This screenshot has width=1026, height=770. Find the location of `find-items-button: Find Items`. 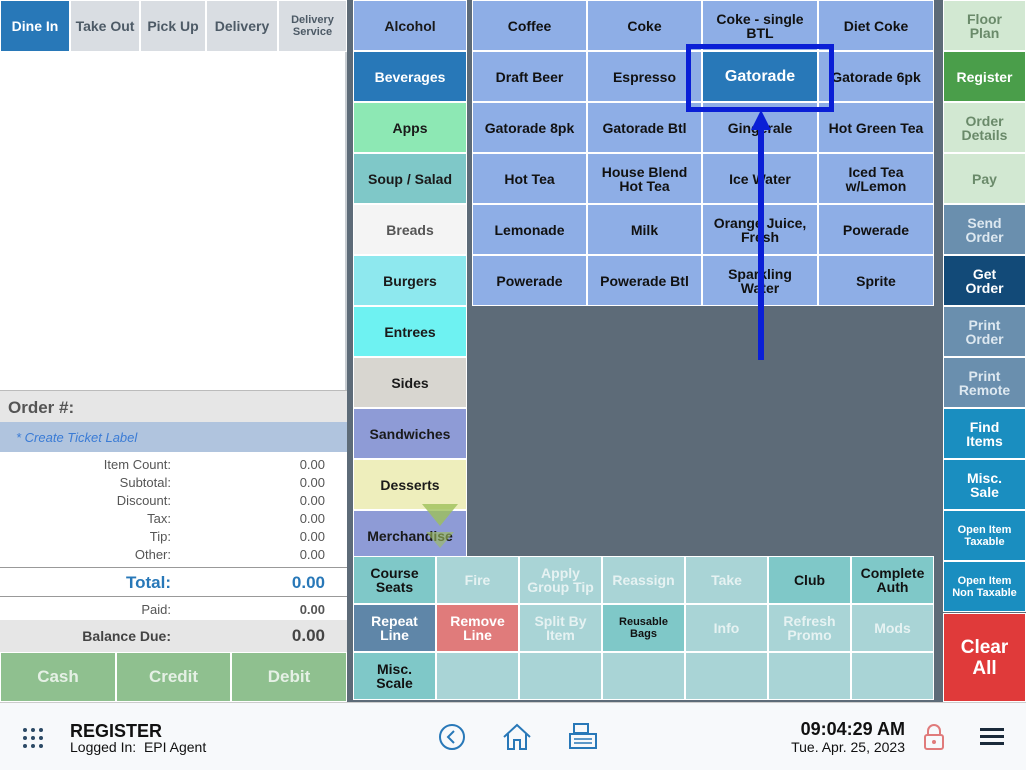

find-items-button: Find Items is located at coordinates (984, 433).